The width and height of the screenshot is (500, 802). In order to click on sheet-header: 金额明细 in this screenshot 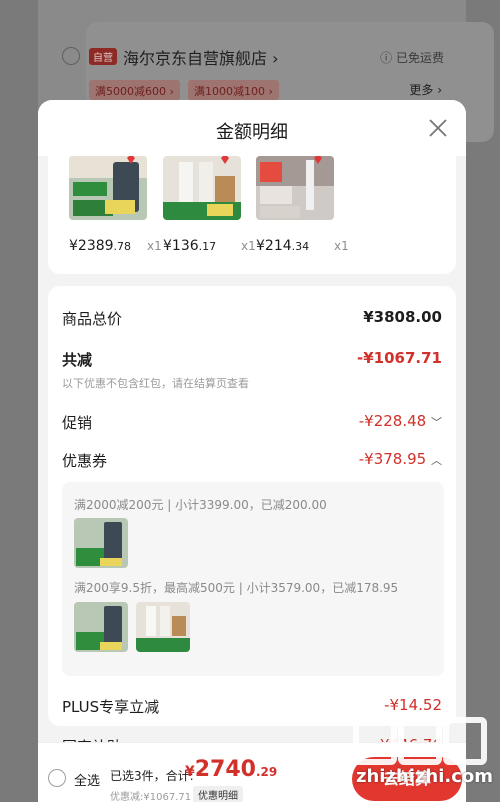, I will do `click(252, 128)`.